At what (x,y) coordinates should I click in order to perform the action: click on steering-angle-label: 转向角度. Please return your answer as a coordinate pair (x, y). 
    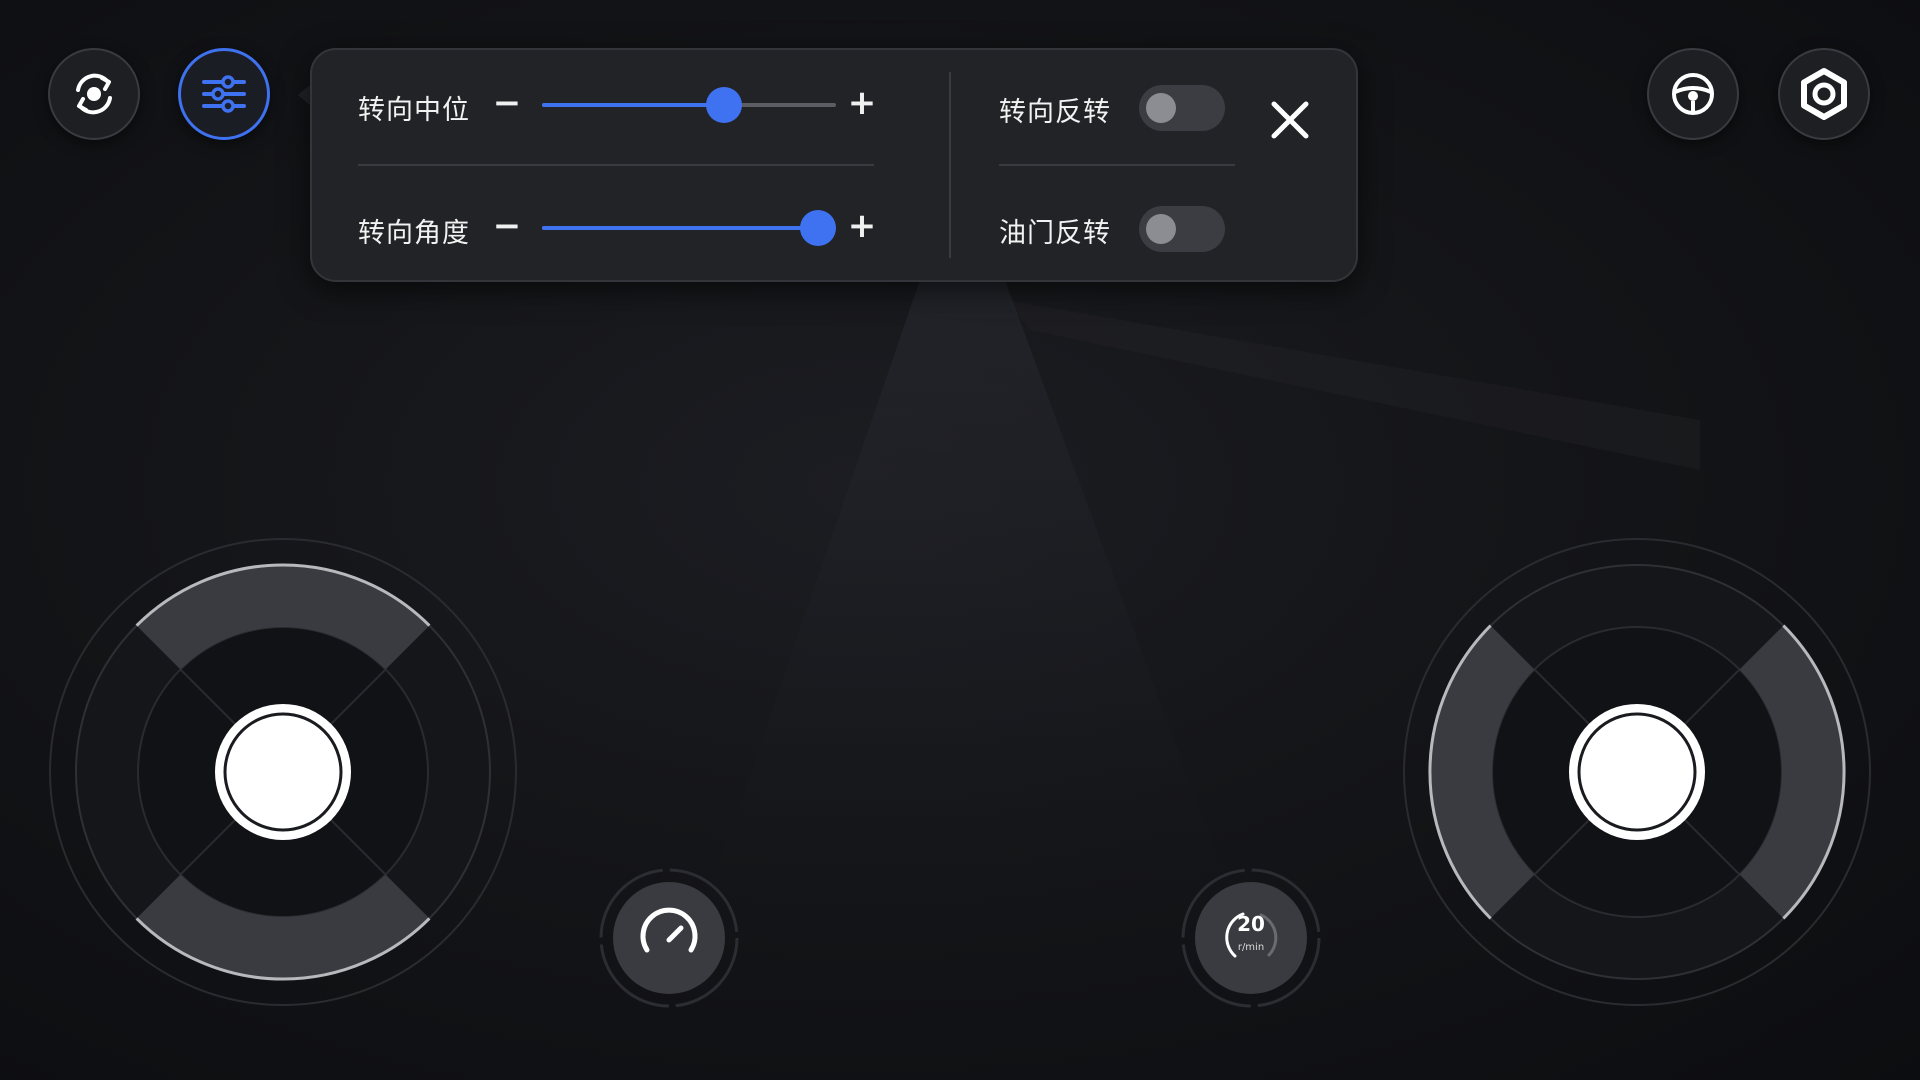
    Looking at the image, I should click on (414, 233).